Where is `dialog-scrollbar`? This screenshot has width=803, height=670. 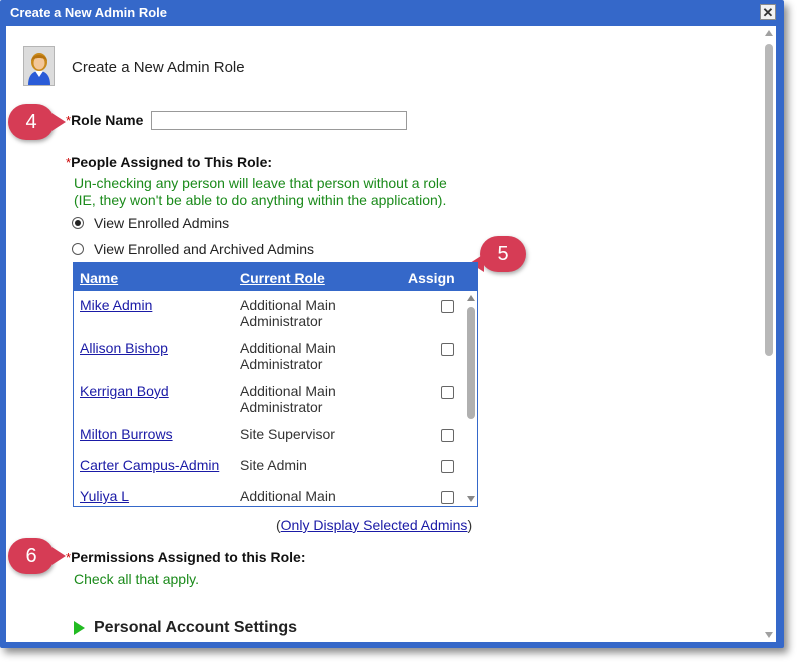 dialog-scrollbar is located at coordinates (769, 334).